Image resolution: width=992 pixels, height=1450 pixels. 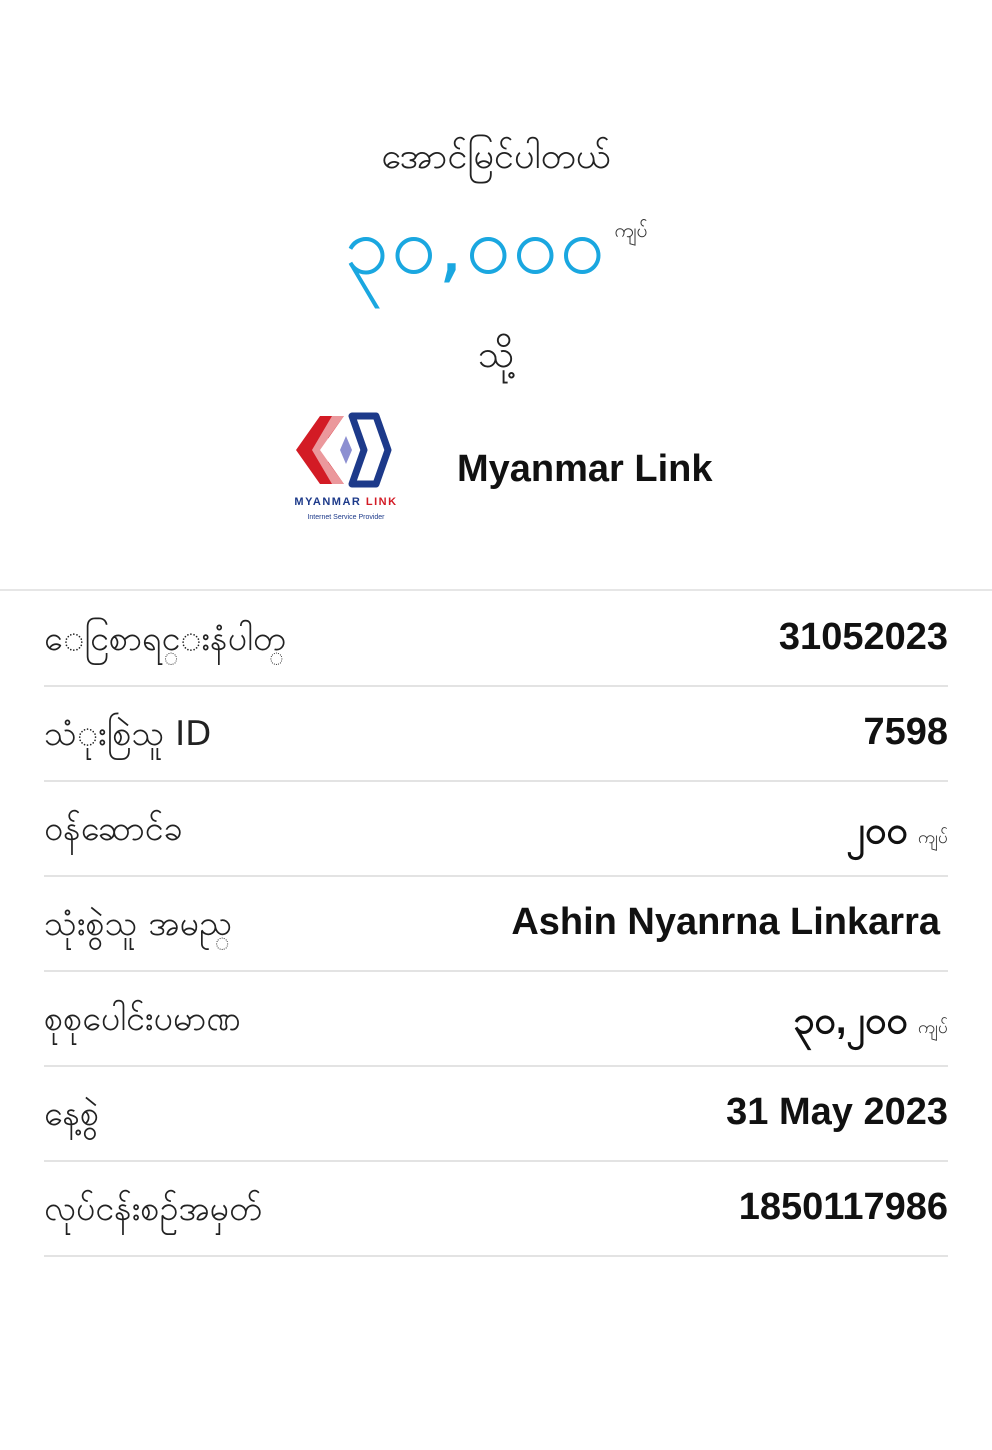 I want to click on detail-label: စုစုပေါင်းပမာဏ, so click(x=142, y=1019).